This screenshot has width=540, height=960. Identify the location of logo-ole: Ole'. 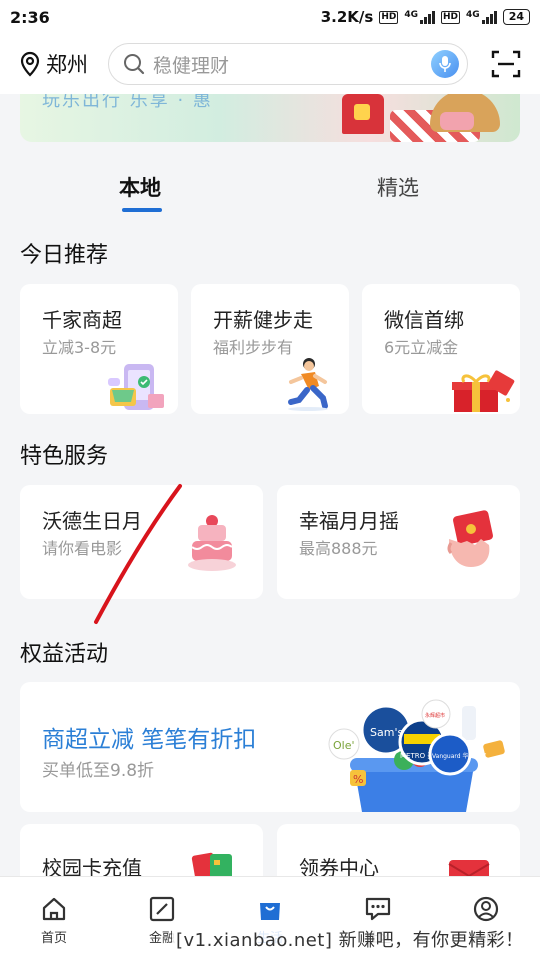
(344, 744).